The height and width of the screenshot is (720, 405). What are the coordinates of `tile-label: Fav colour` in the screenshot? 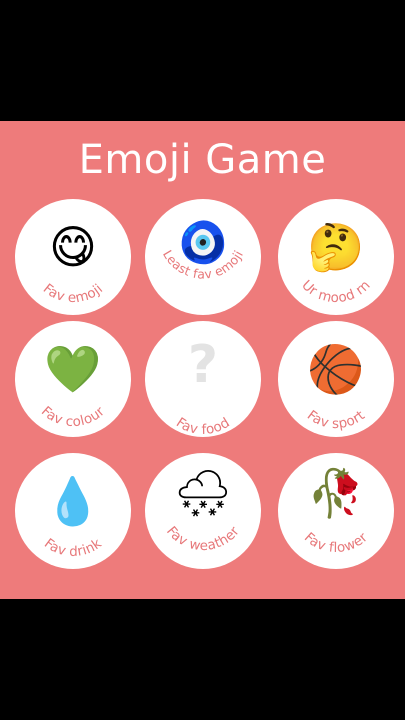 It's located at (73, 416).